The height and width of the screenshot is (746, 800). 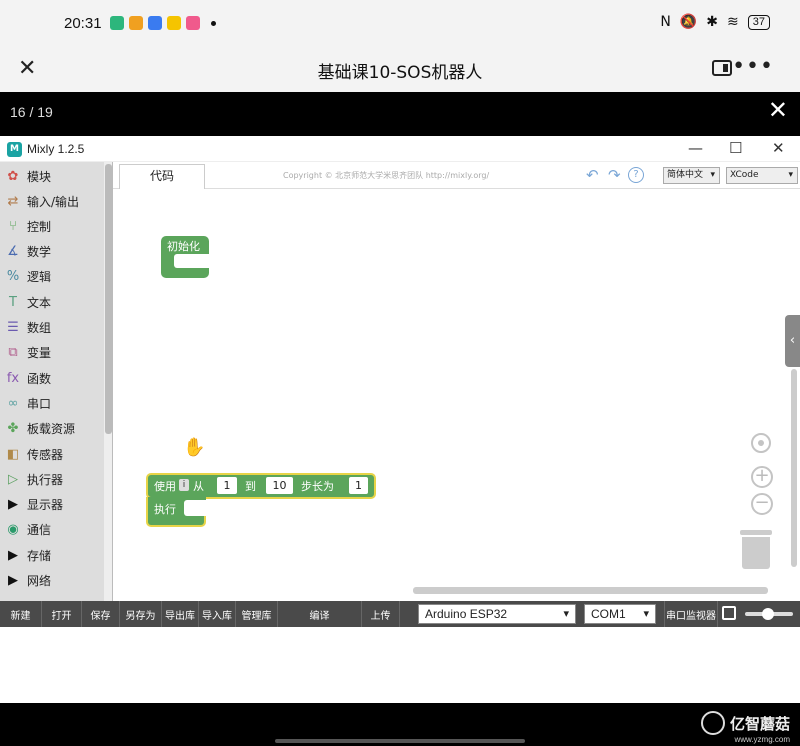 What do you see at coordinates (165, 509) in the screenshot?
I see `for-exec-label: 执行` at bounding box center [165, 509].